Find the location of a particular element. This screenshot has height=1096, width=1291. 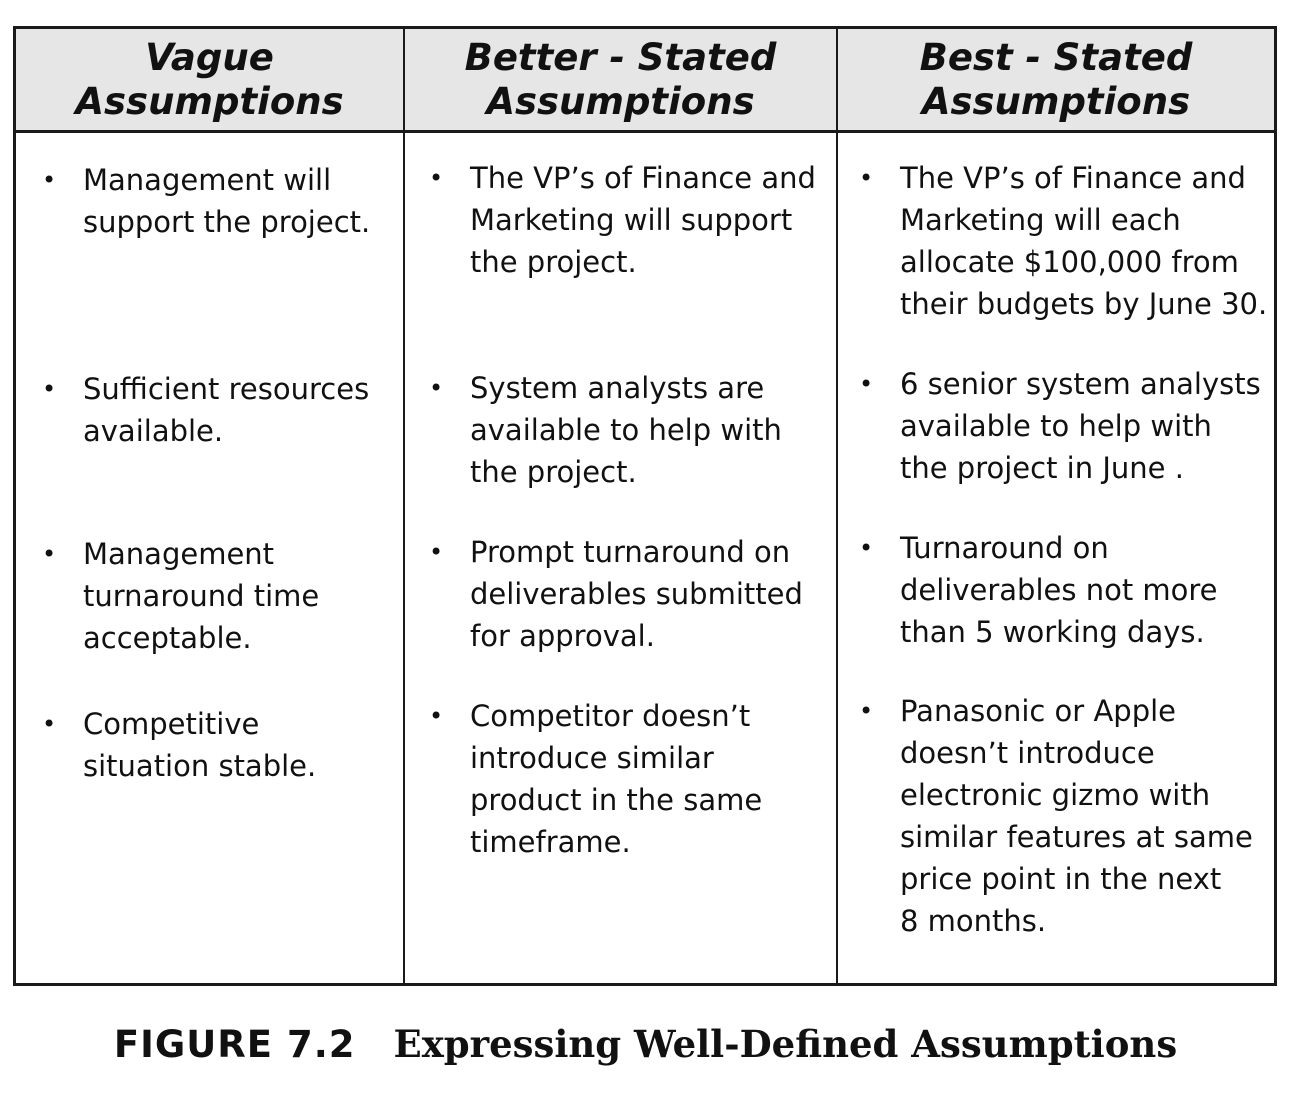

header-better-stated-text: Better - Stated Assumptions is located at coordinates (620, 79).